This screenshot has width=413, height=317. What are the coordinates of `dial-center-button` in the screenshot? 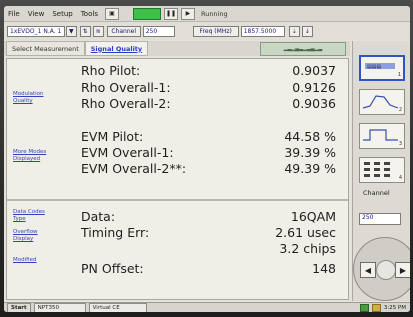 It's located at (386, 270).